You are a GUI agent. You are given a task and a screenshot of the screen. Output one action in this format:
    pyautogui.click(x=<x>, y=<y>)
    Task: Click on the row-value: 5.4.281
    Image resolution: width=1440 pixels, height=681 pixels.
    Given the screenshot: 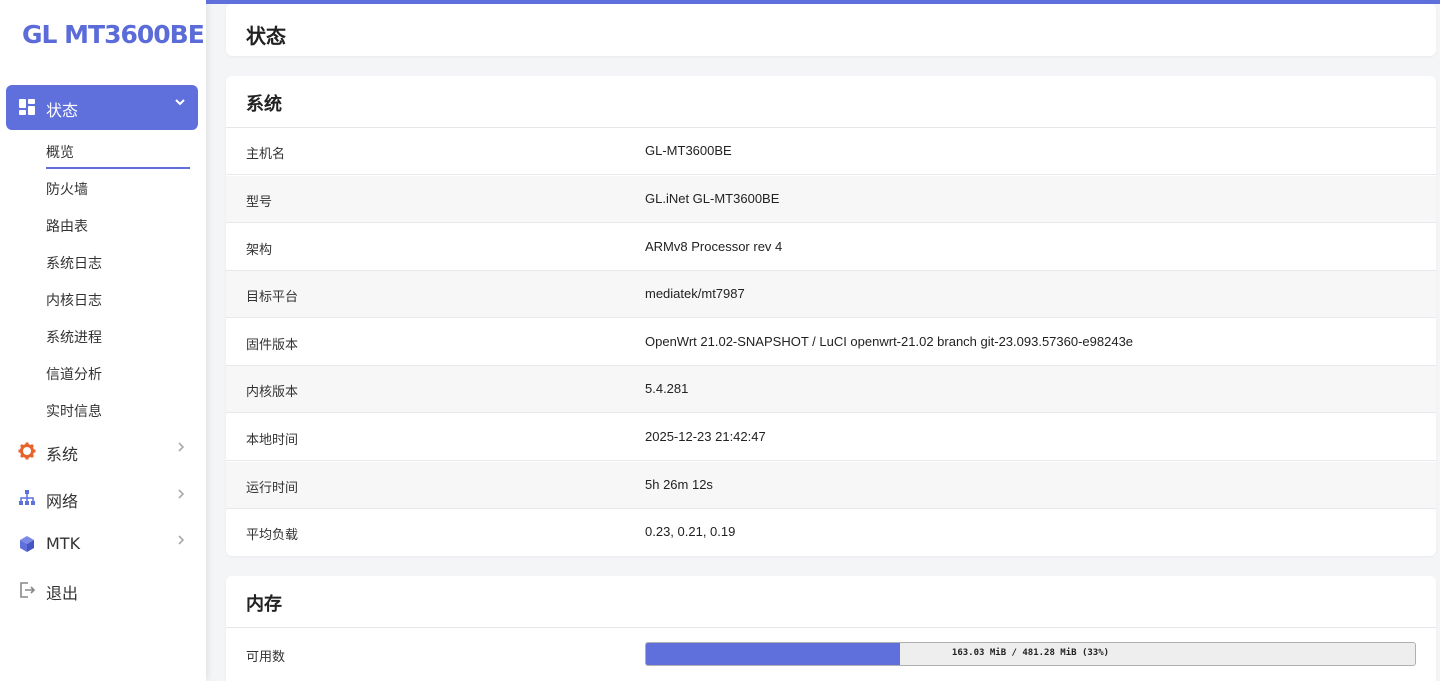 What is the action you would take?
    pyautogui.click(x=667, y=388)
    